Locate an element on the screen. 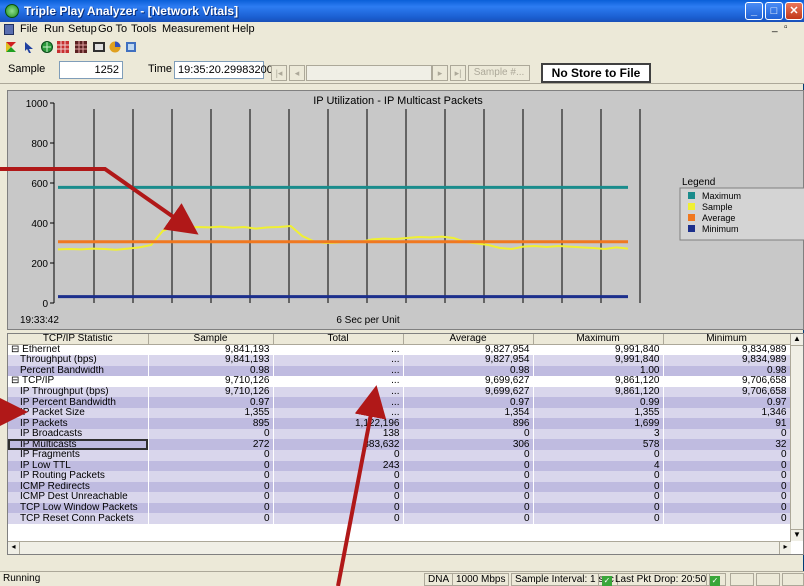 The width and height of the screenshot is (804, 586). statistic-name-cell: IP Routing Packets is located at coordinates (78, 476).